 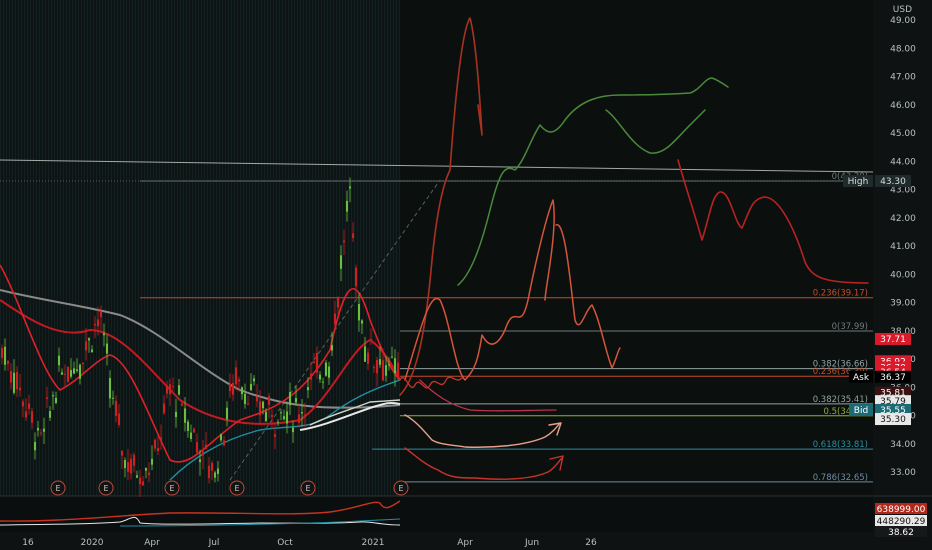 I want to click on price-tick-label: 47.00, so click(x=903, y=78).